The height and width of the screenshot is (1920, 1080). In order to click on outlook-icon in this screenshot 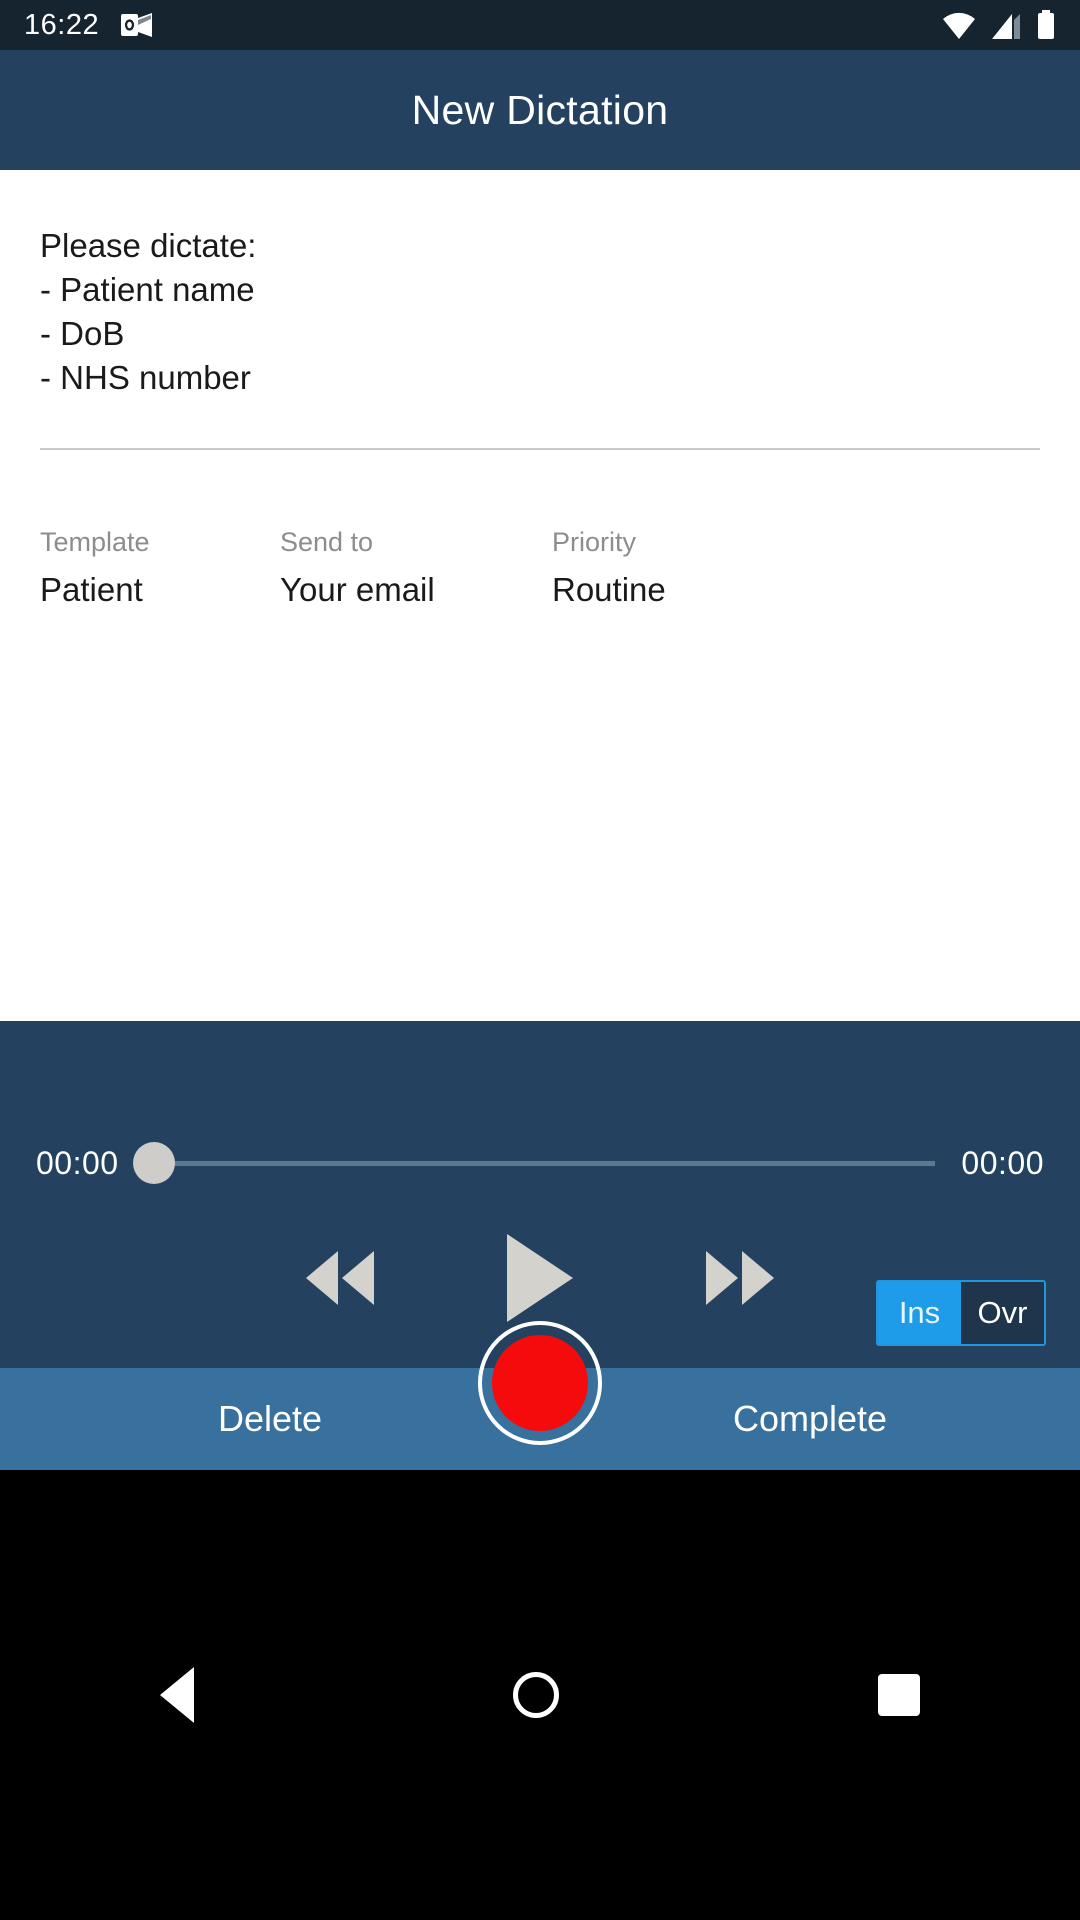, I will do `click(137, 25)`.